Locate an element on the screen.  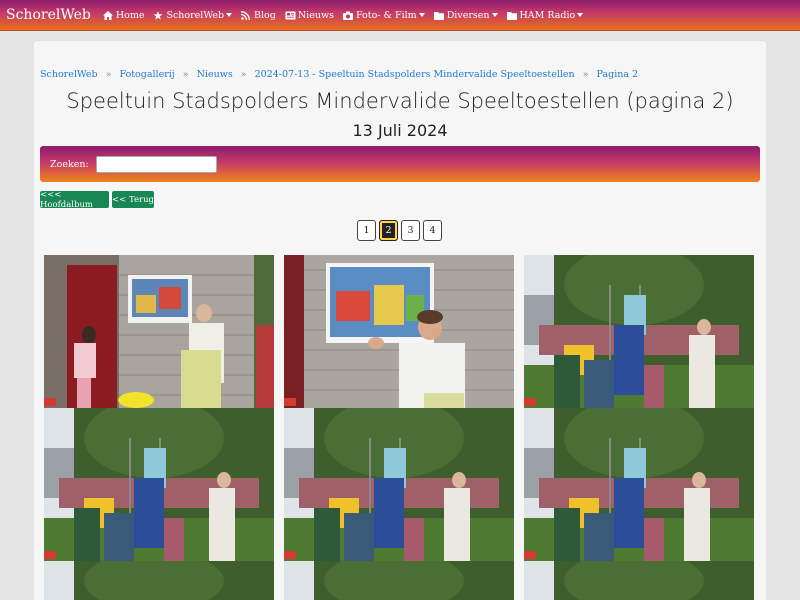
breadcrumb-current: Pagina 2 is located at coordinates (618, 74).